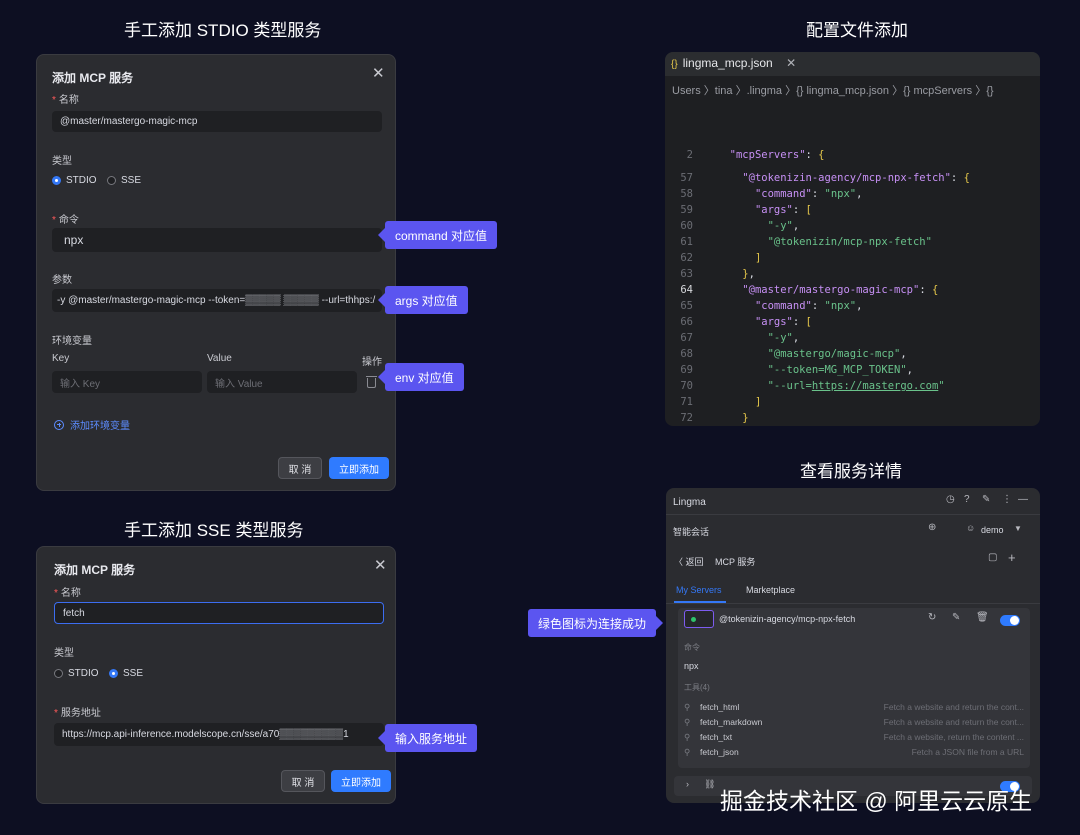  Describe the element at coordinates (691, 532) in the screenshot. I see `chat-label: 智能会话` at that location.